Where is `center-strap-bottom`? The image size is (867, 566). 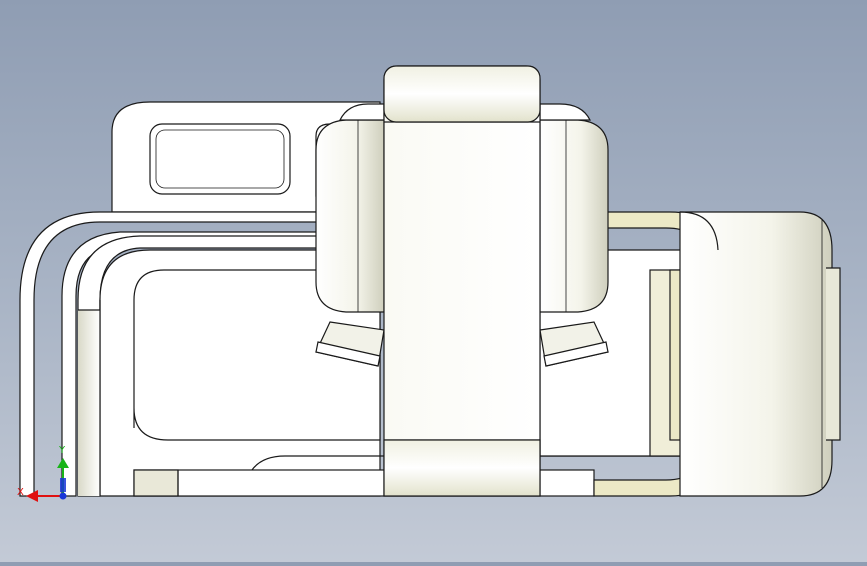
center-strap-bottom is located at coordinates (462, 468).